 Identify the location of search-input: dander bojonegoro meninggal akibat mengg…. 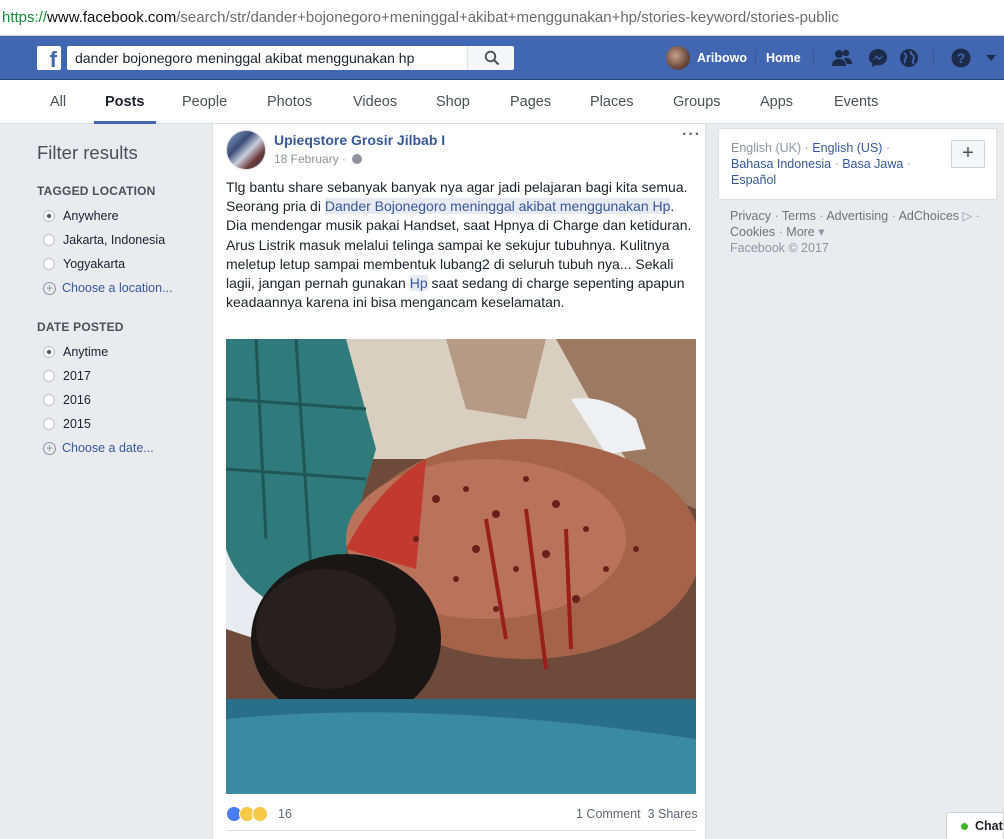
(267, 58).